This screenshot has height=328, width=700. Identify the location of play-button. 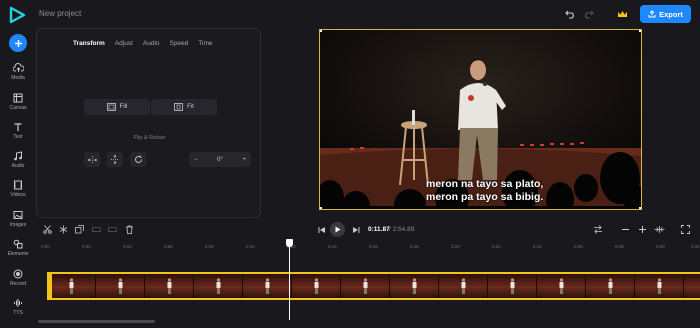
(337, 229).